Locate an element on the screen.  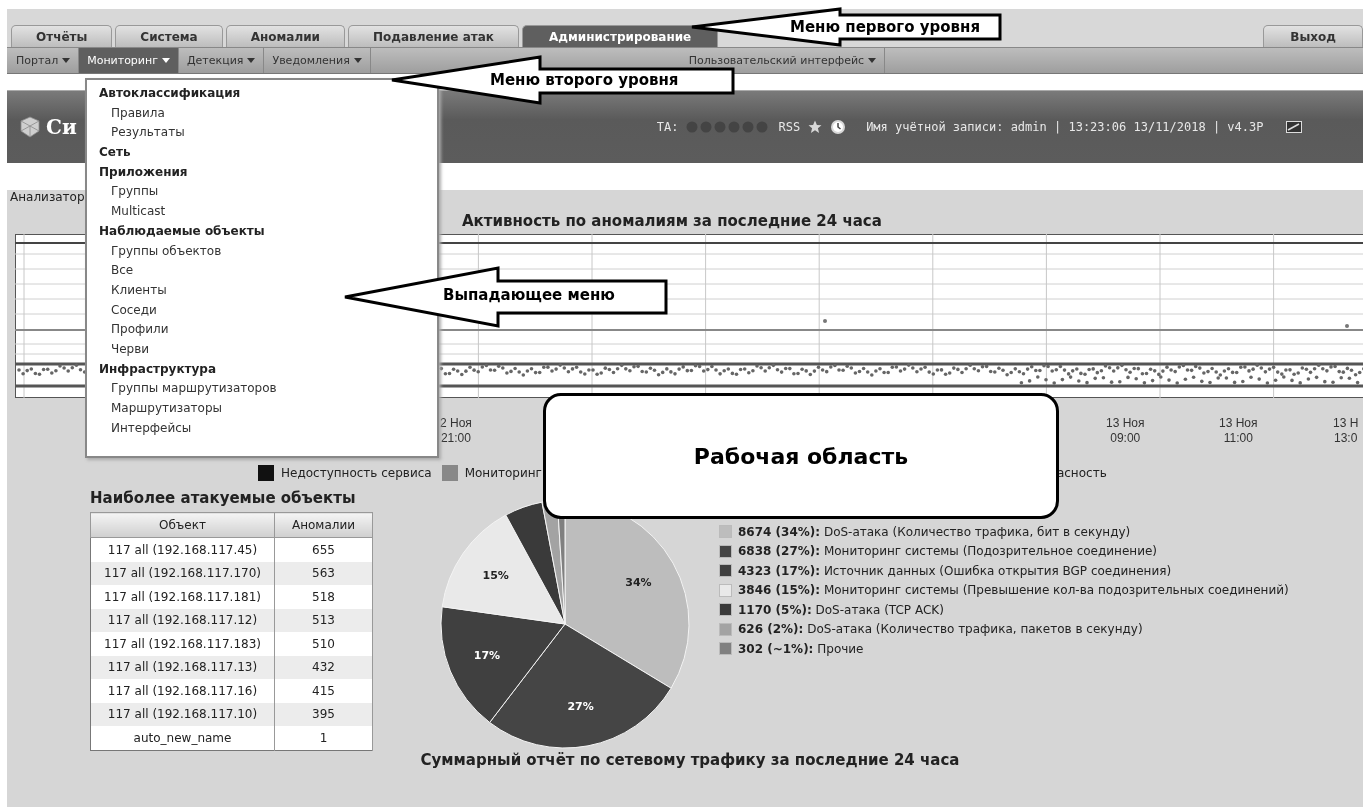
table-cell: 415 is located at coordinates (323, 691).